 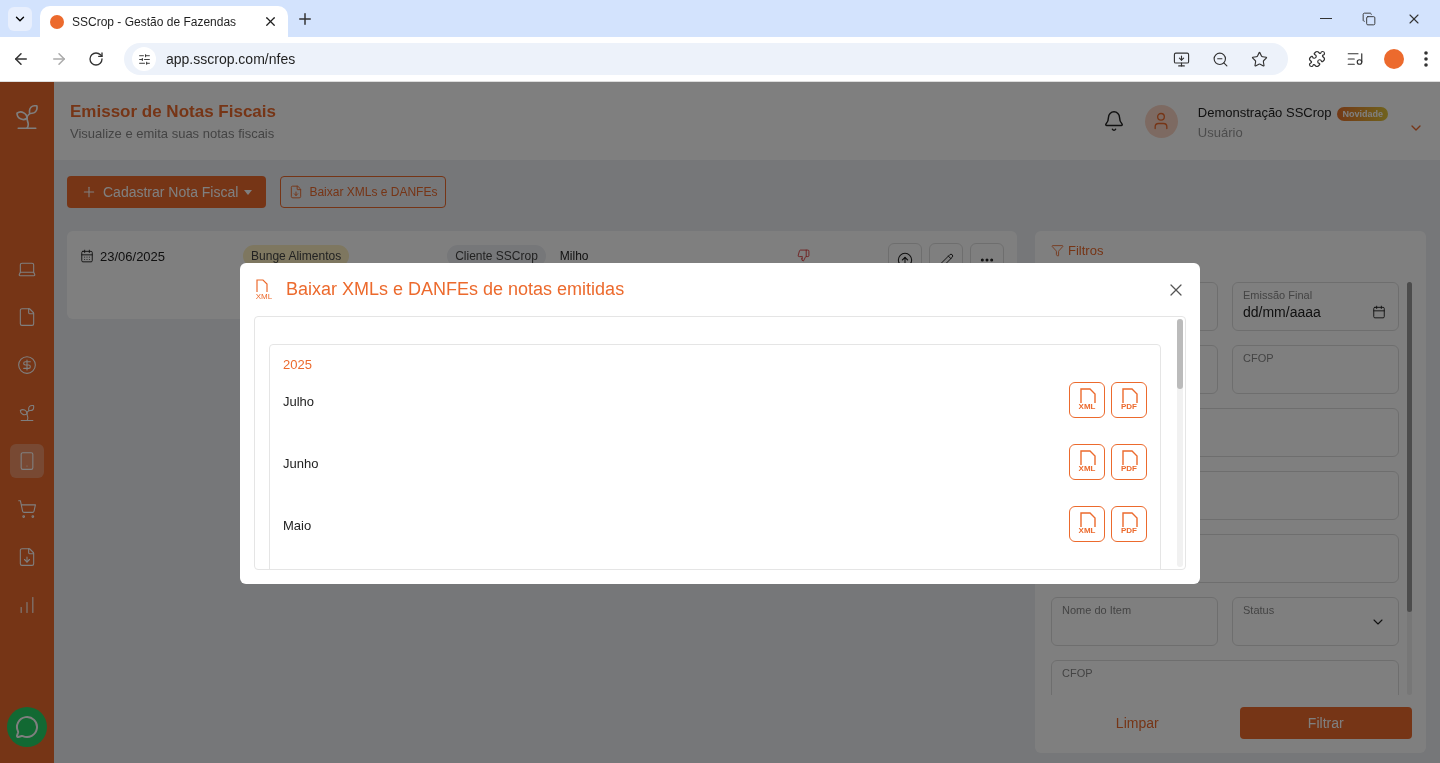 I want to click on media-button, so click(x=1355, y=59).